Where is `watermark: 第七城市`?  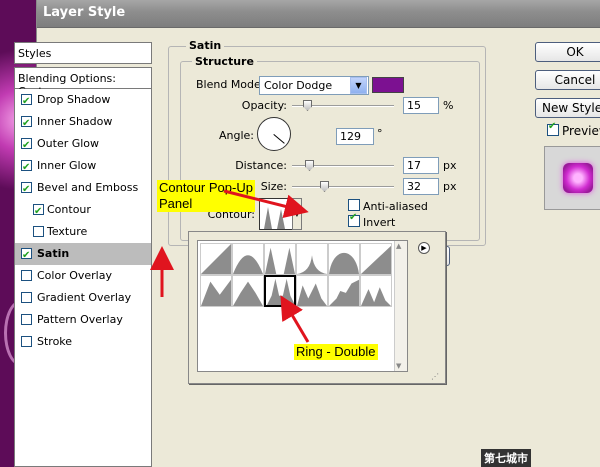
watermark: 第七城市 is located at coordinates (506, 458).